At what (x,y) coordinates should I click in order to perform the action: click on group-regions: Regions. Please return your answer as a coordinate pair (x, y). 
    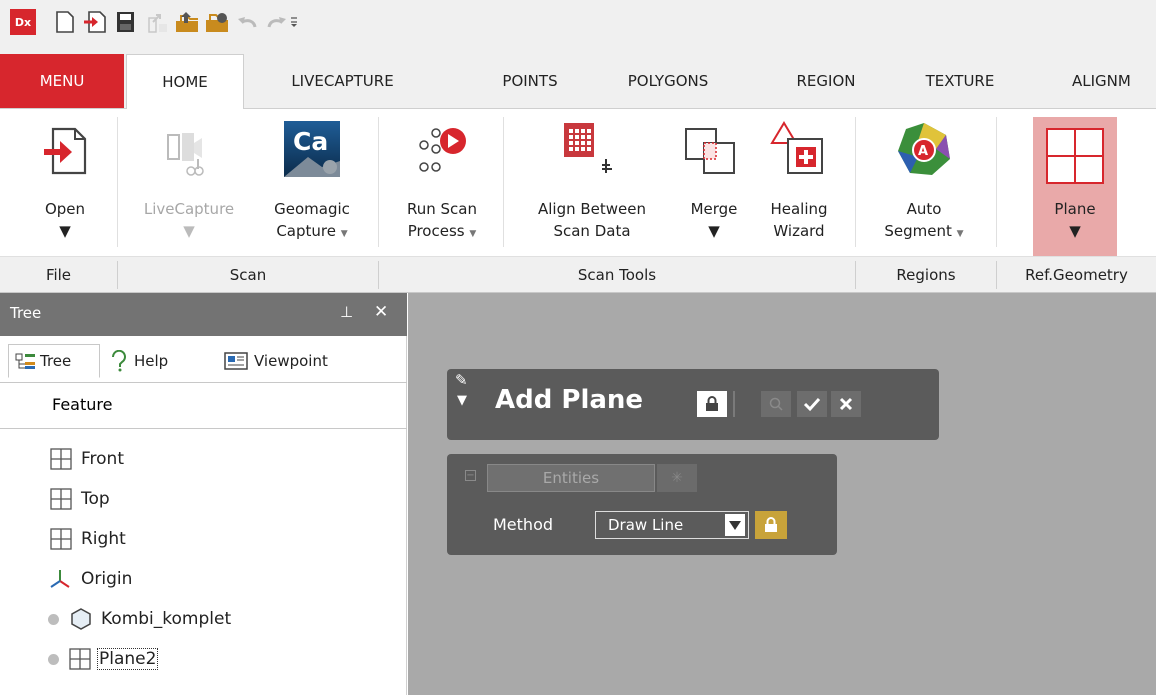
    Looking at the image, I should click on (926, 275).